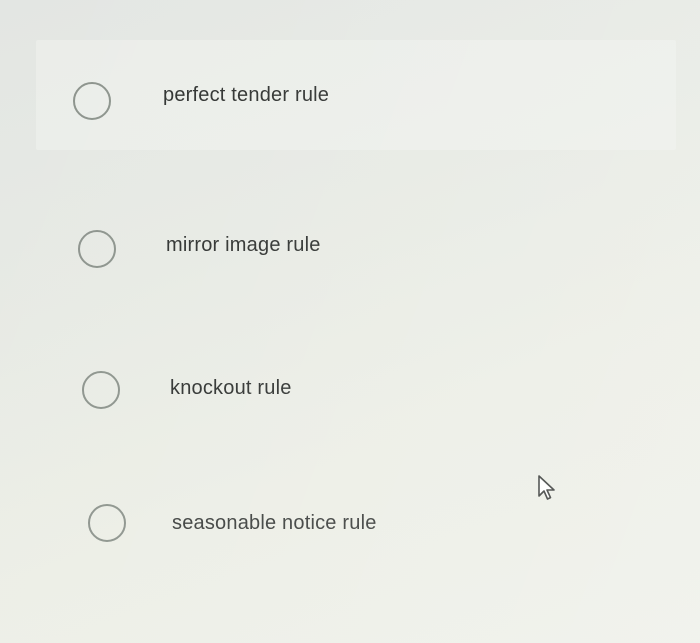  What do you see at coordinates (274, 522) in the screenshot?
I see `option-label: seasonable notice rule` at bounding box center [274, 522].